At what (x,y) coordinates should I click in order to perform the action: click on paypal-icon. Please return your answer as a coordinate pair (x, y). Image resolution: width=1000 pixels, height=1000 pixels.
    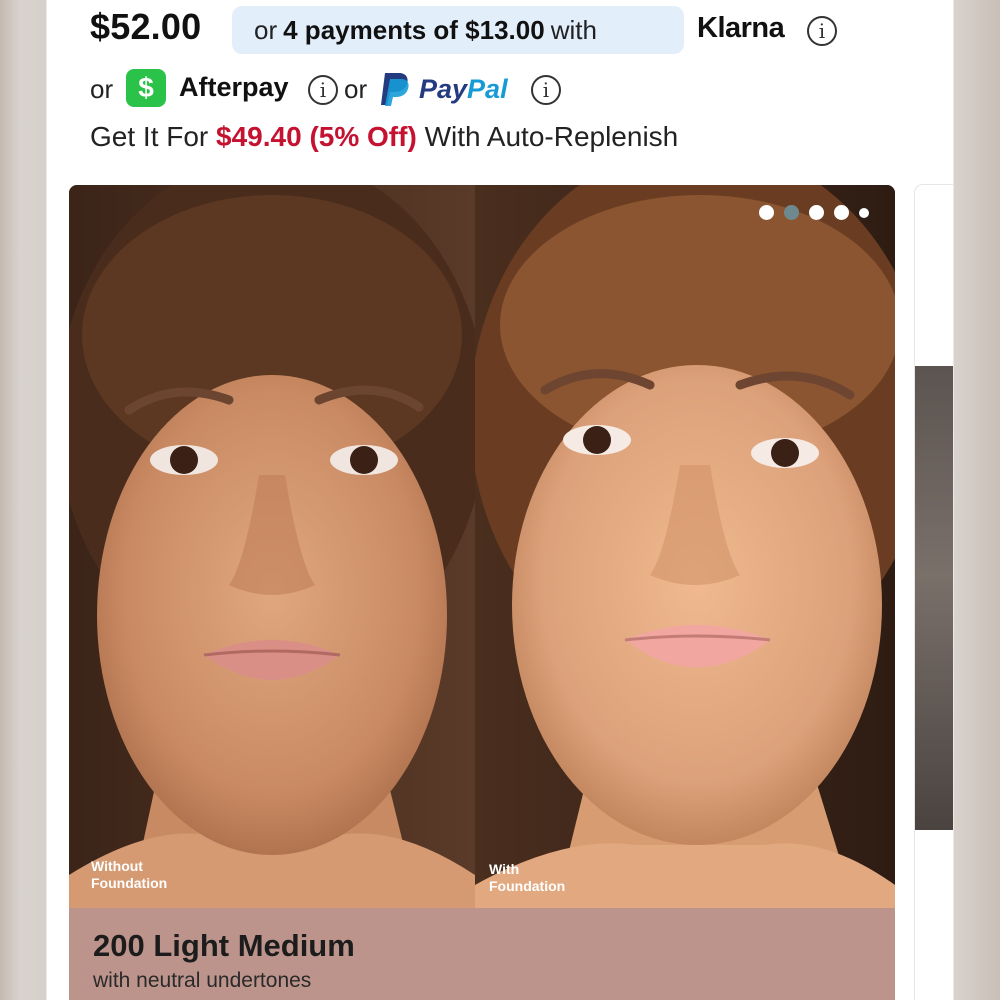
    Looking at the image, I should click on (395, 89).